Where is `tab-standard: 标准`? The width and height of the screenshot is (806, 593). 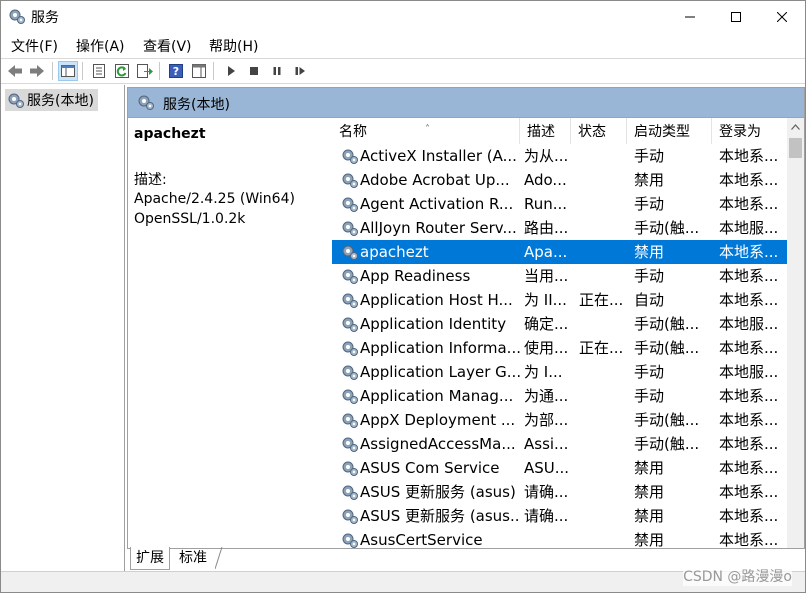 tab-standard: 标准 is located at coordinates (193, 558).